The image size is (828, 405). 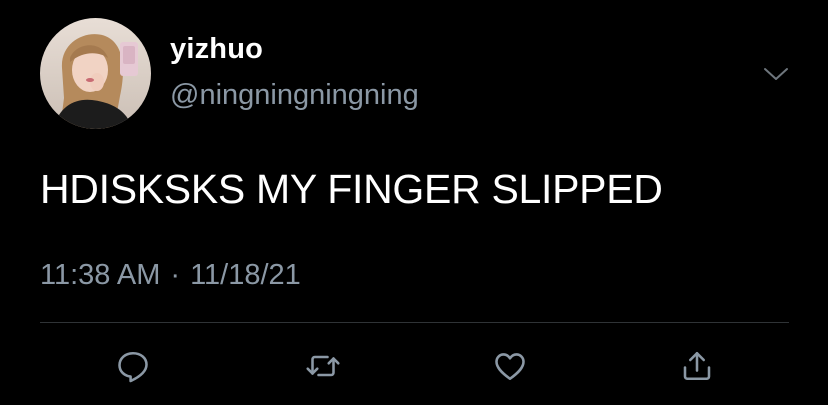 What do you see at coordinates (294, 95) in the screenshot?
I see `user-handle: @ningningningning` at bounding box center [294, 95].